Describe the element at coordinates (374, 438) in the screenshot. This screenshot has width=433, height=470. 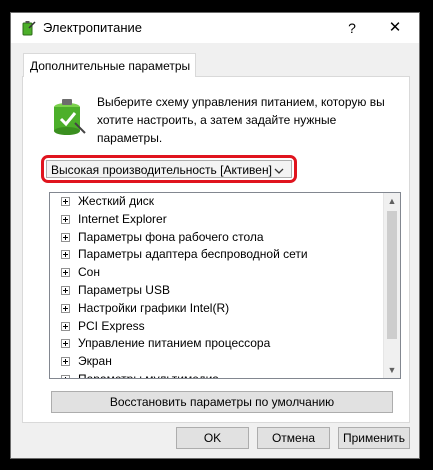
I see `apply-button: Применить` at that location.